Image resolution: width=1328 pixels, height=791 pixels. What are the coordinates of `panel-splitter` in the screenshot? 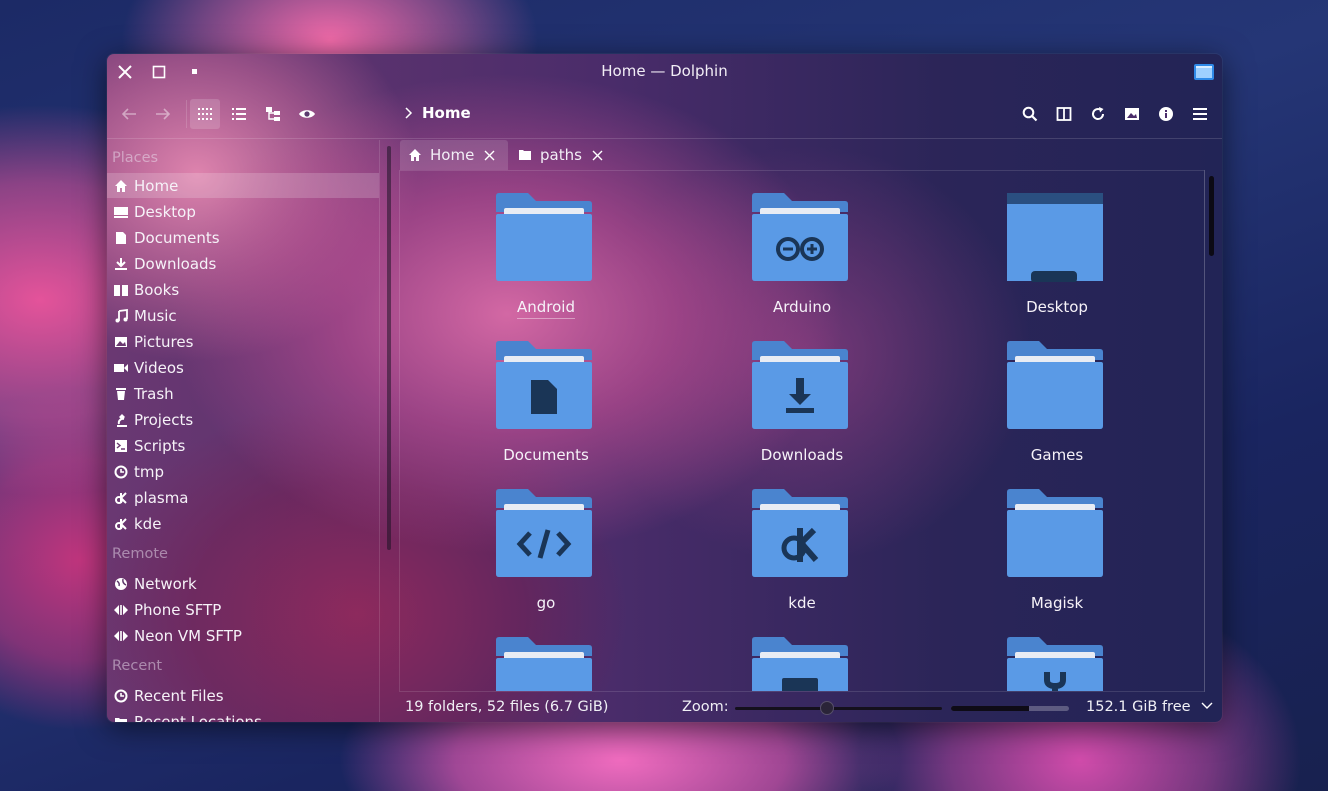 It's located at (379, 431).